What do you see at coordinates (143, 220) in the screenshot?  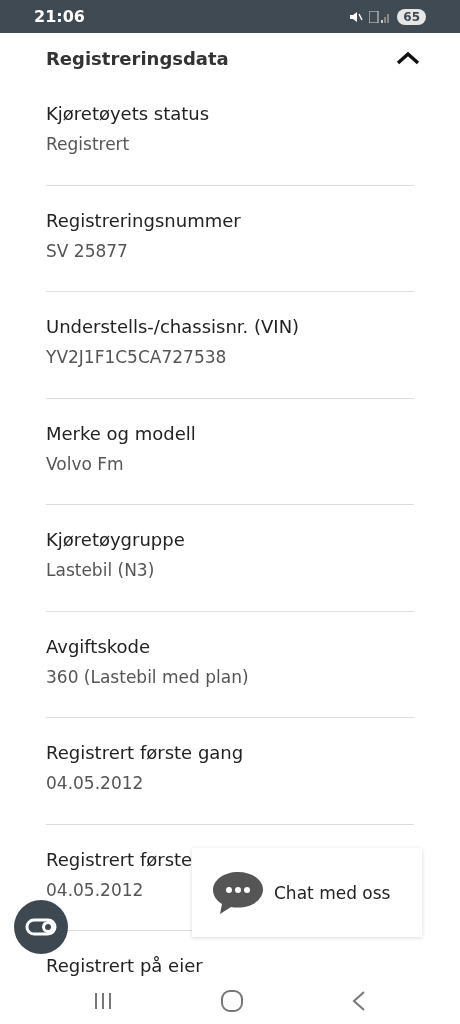 I see `field-label: Registreringsnummer` at bounding box center [143, 220].